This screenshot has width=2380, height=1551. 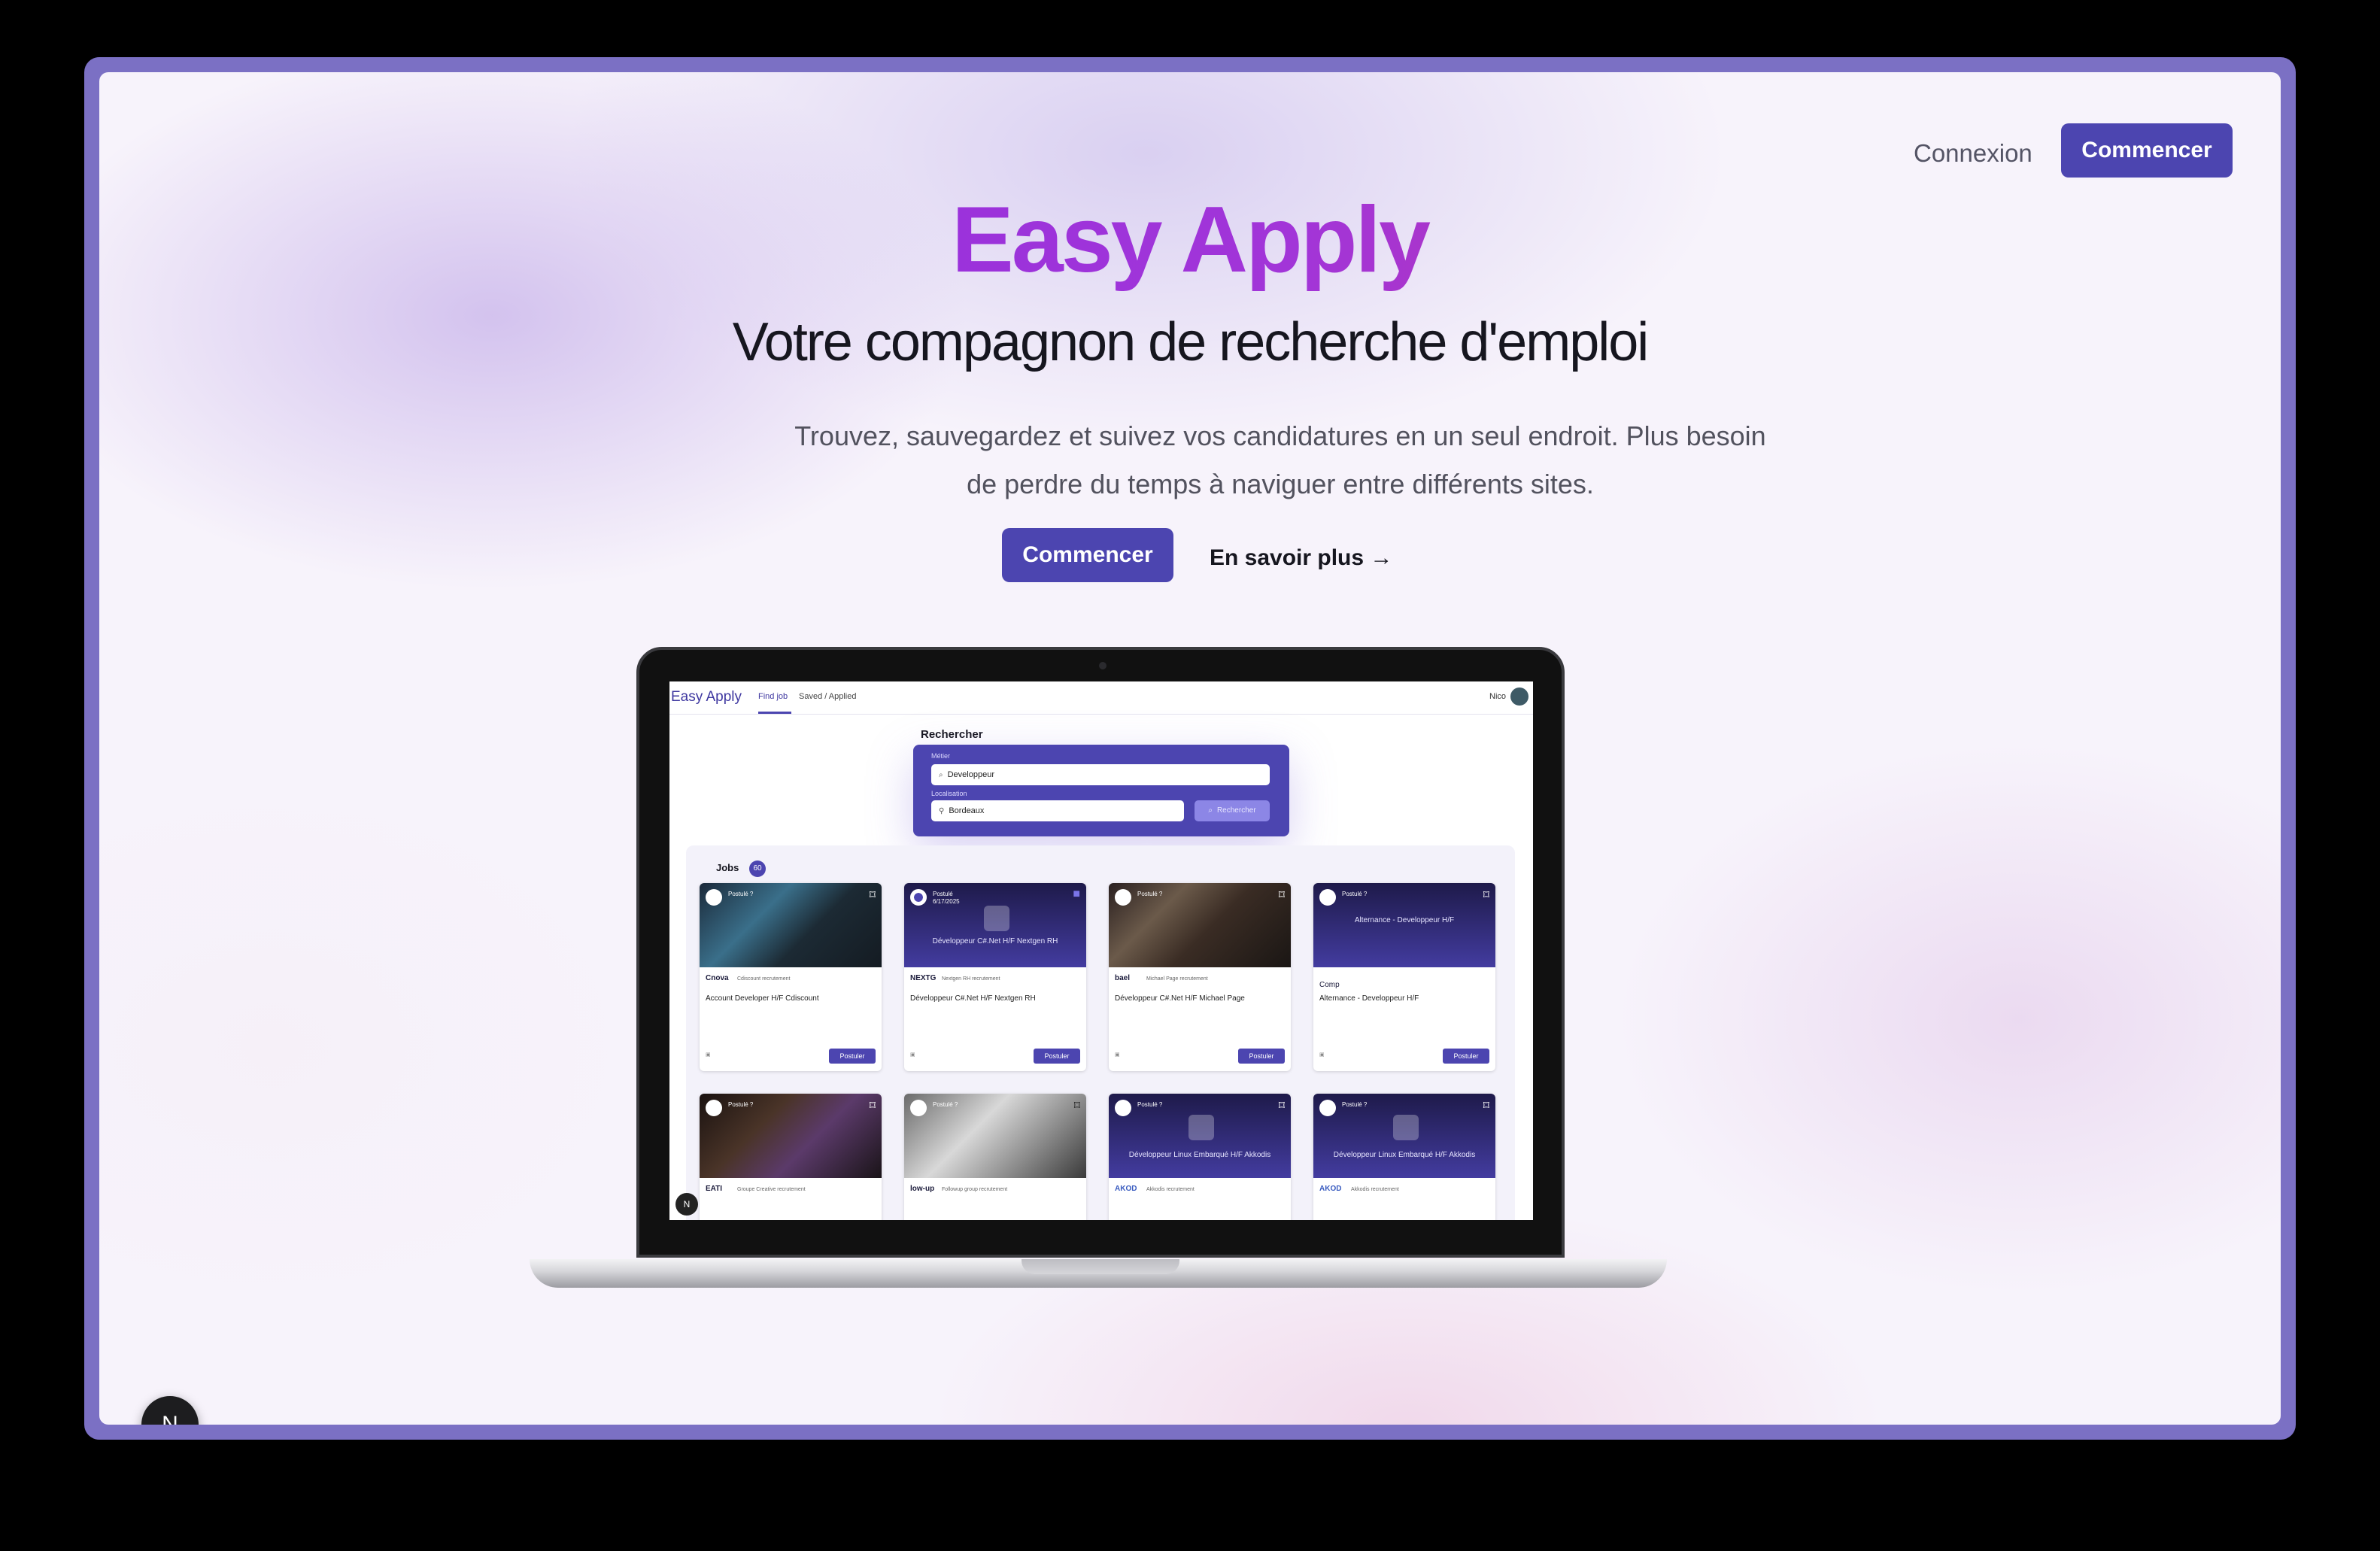 What do you see at coordinates (949, 794) in the screenshot?
I see `location-label: Localisation` at bounding box center [949, 794].